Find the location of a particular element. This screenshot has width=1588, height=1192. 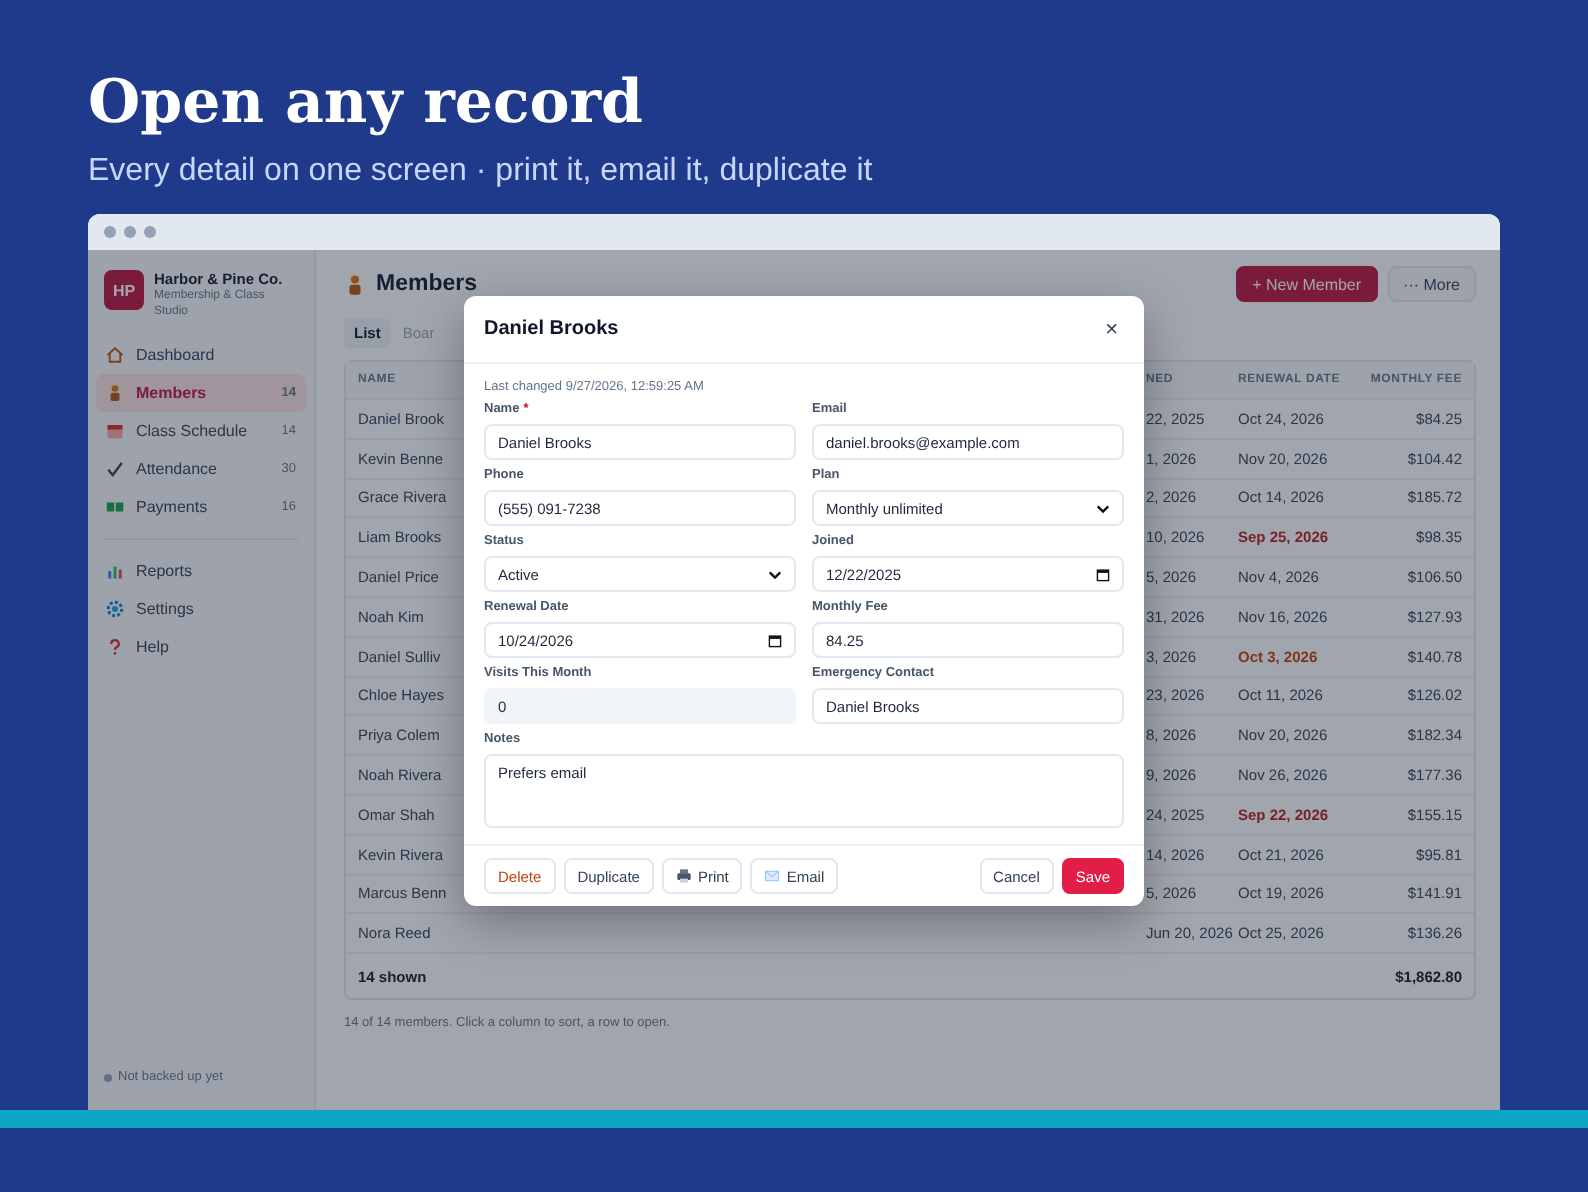

dialog-title: Daniel Brooks is located at coordinates (551, 329).